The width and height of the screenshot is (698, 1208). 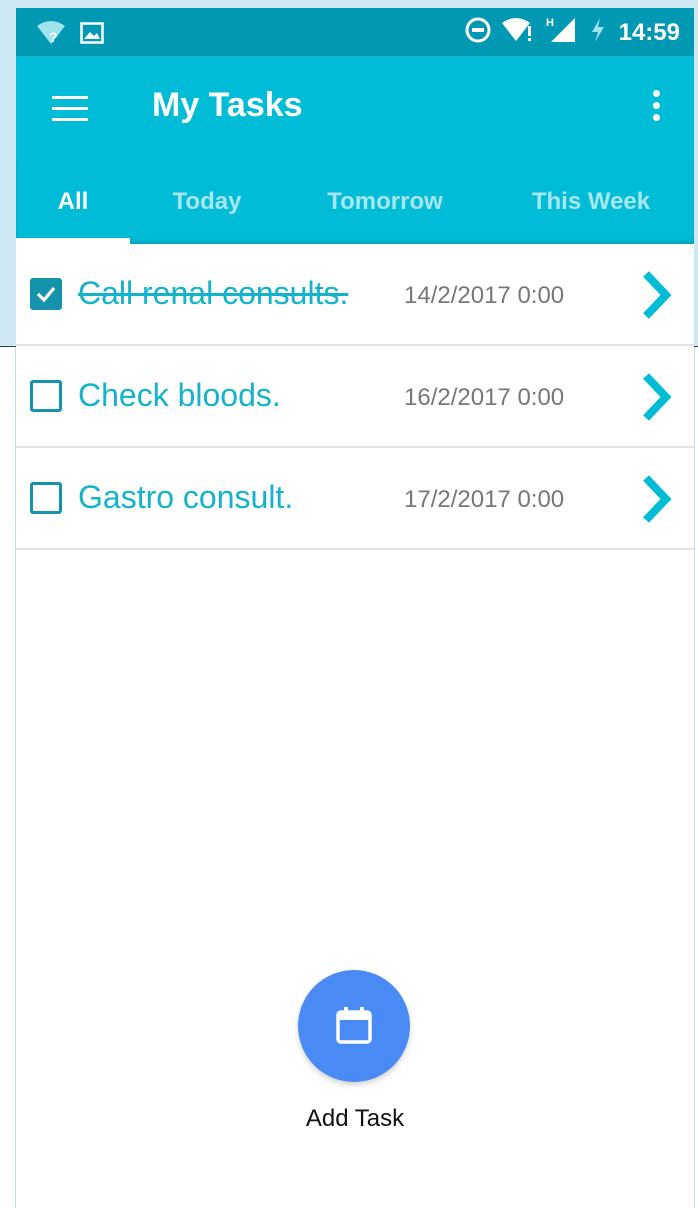 I want to click on tab-this-week: This Week, so click(x=591, y=202).